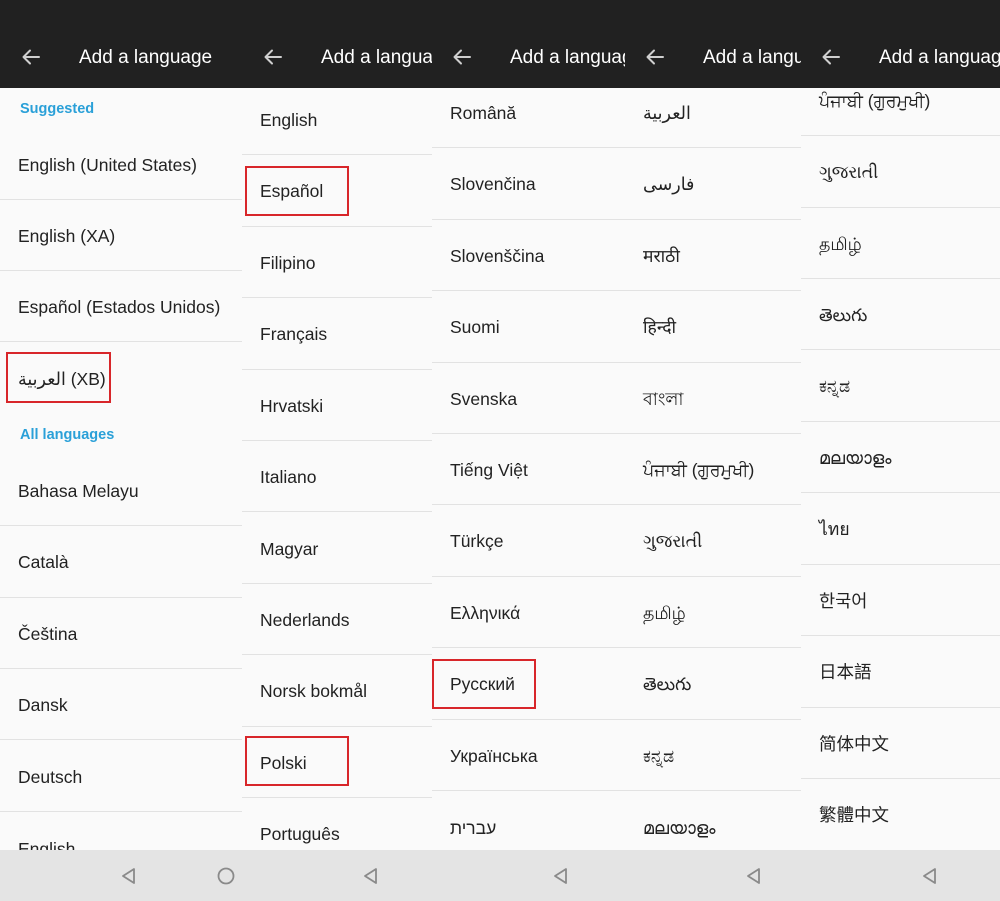  What do you see at coordinates (121, 490) in the screenshot?
I see `language-item: Bahasa Melayu` at bounding box center [121, 490].